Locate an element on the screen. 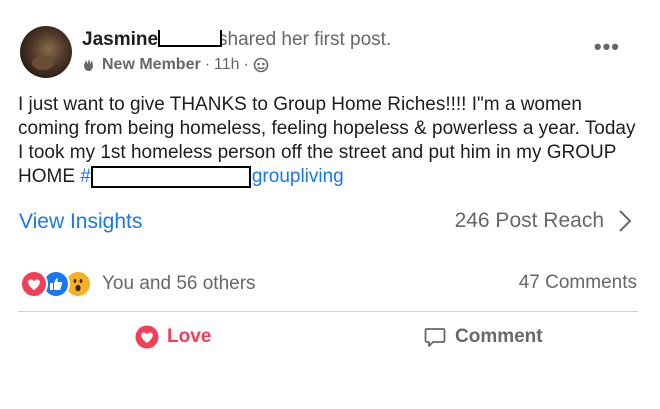 The height and width of the screenshot is (409, 660). heart-icon is located at coordinates (147, 337).